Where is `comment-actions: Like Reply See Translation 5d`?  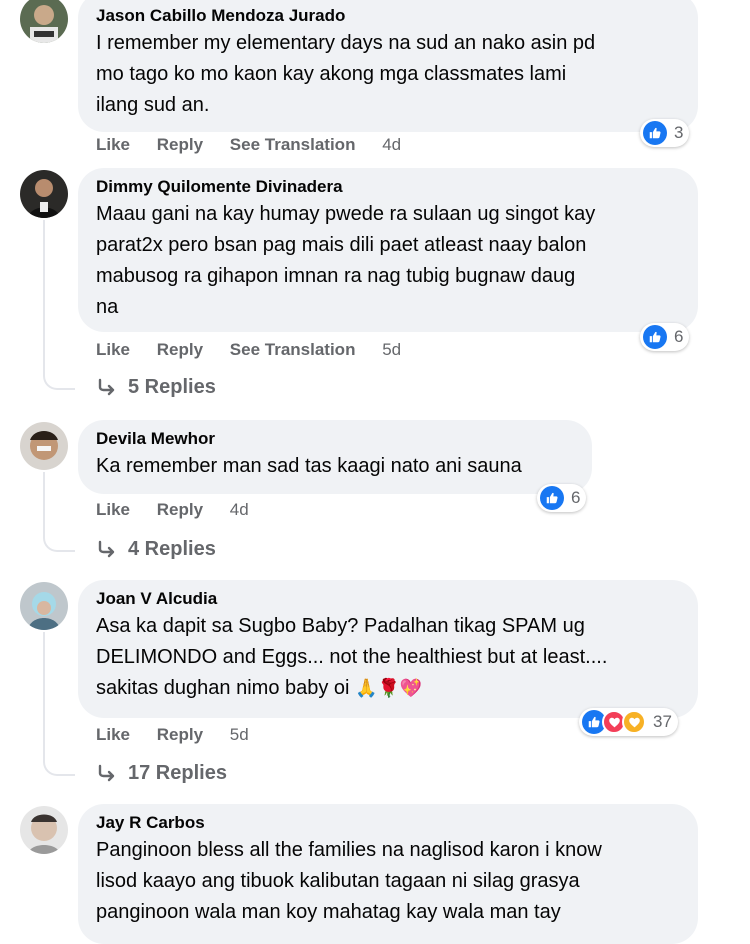 comment-actions: Like Reply See Translation 5d is located at coordinates (259, 350).